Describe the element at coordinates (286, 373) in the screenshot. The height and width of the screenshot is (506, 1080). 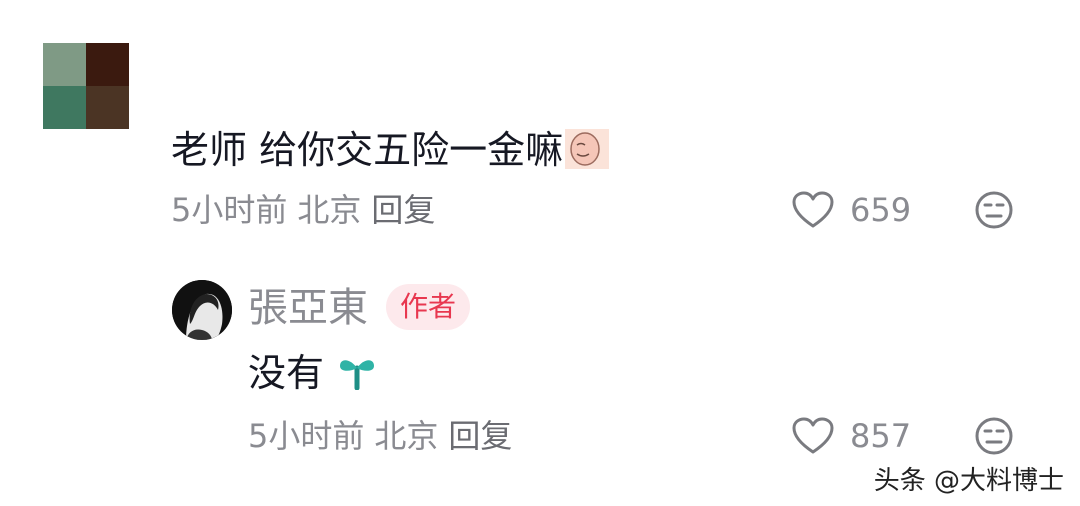
I see `reply-body: 没有` at that location.